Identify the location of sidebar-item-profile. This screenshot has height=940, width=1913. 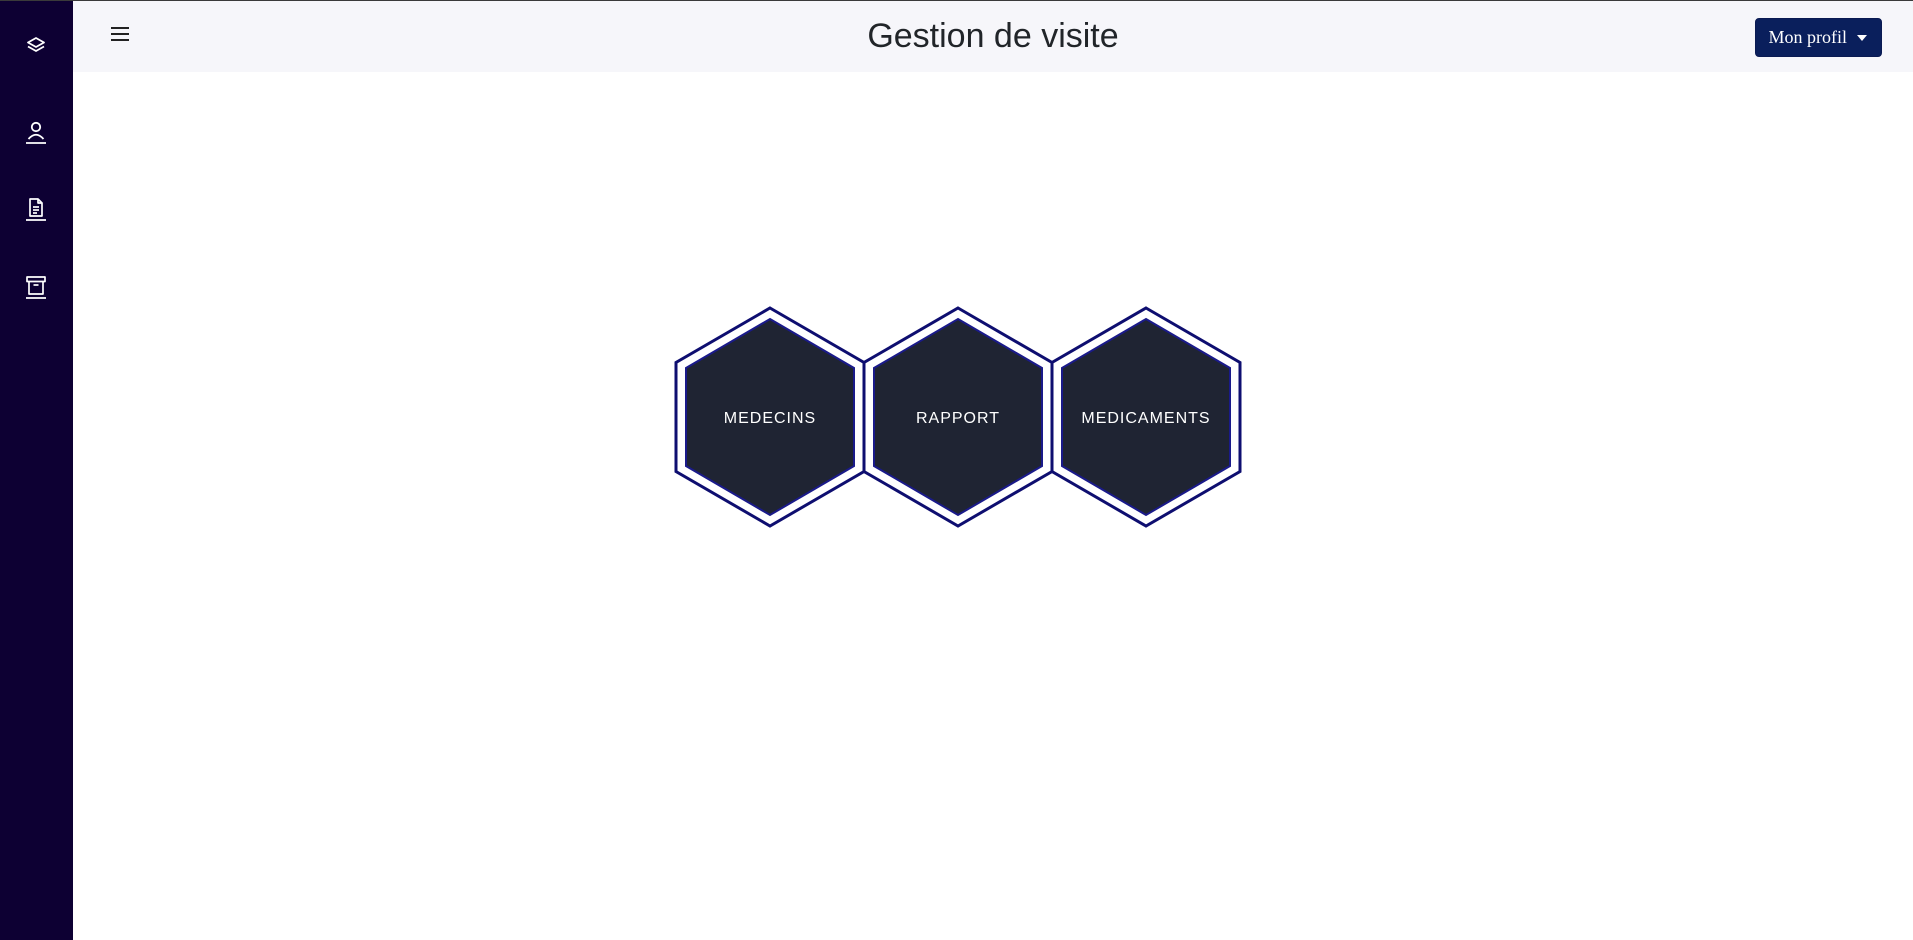
(36, 133).